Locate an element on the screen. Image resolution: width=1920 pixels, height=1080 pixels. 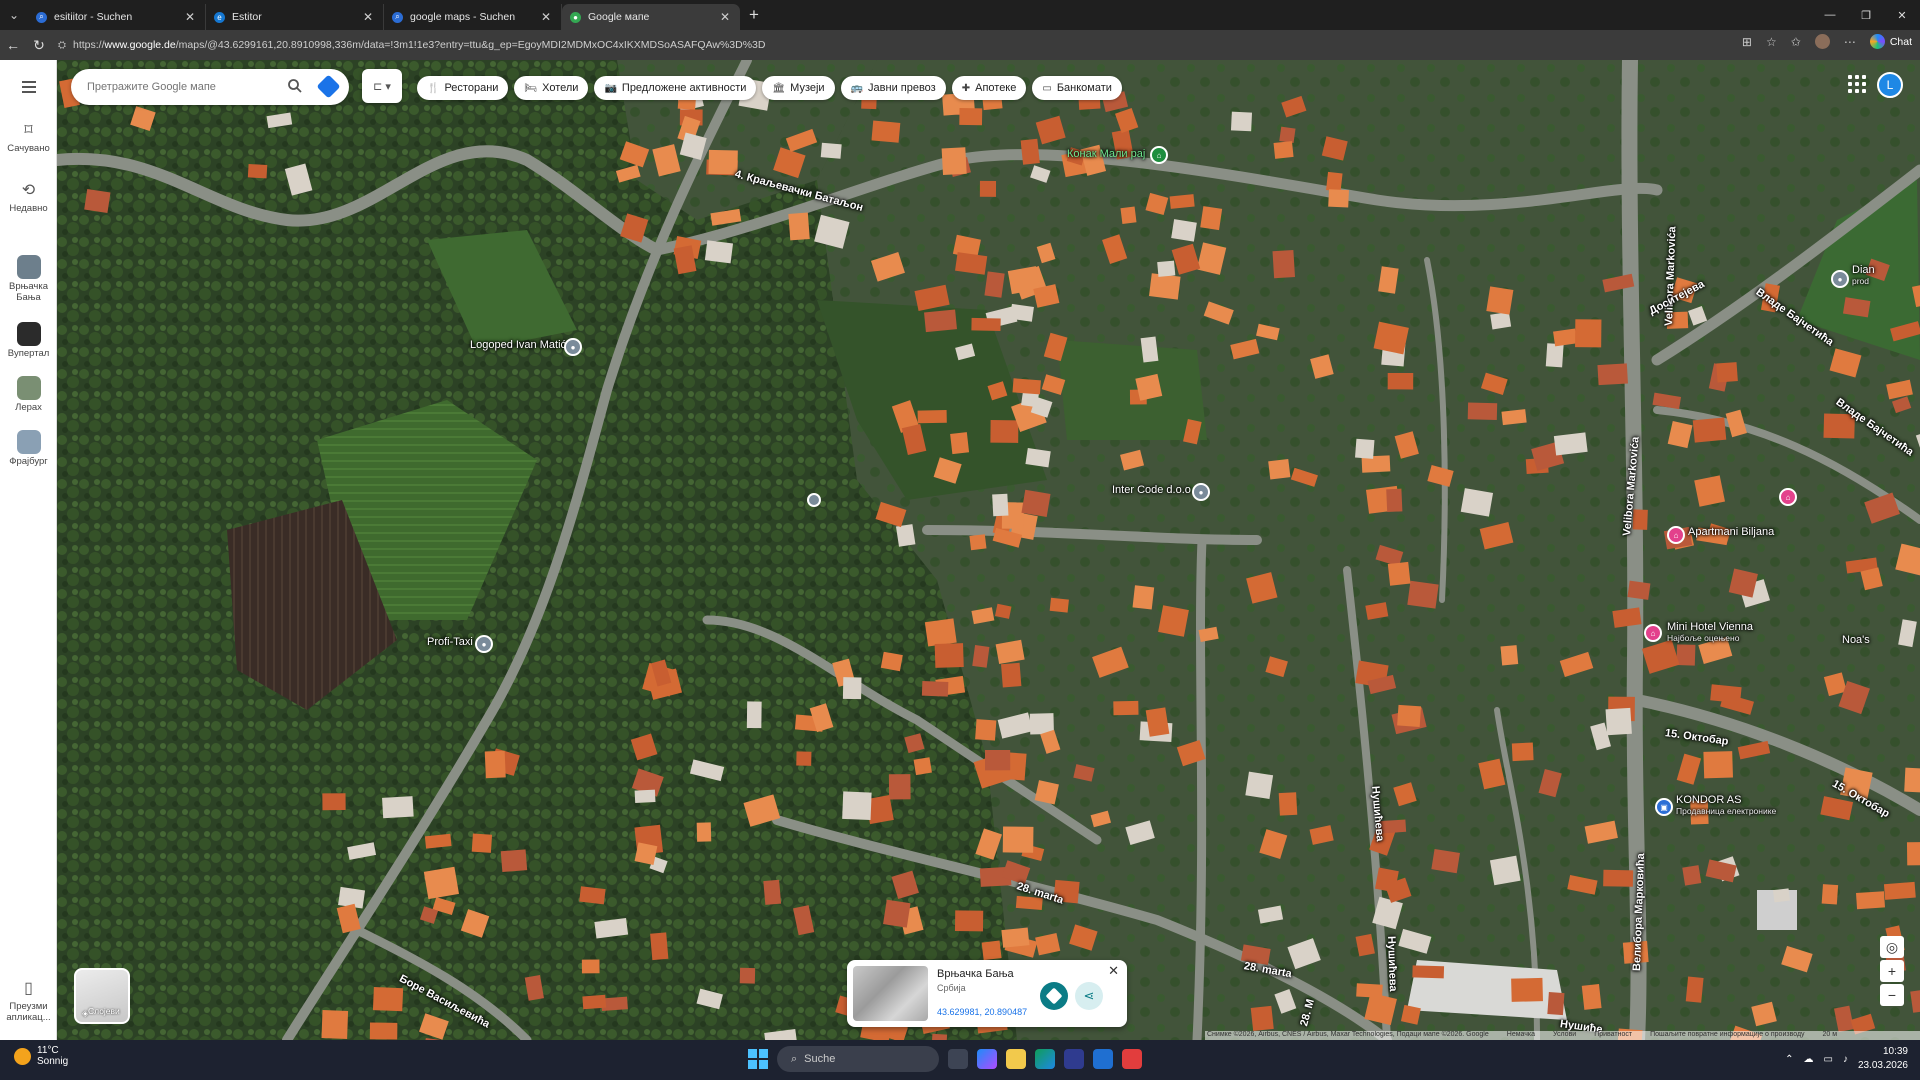
place-label-intercode: Inter Code d.o.o is located at coordinates (1151, 490).